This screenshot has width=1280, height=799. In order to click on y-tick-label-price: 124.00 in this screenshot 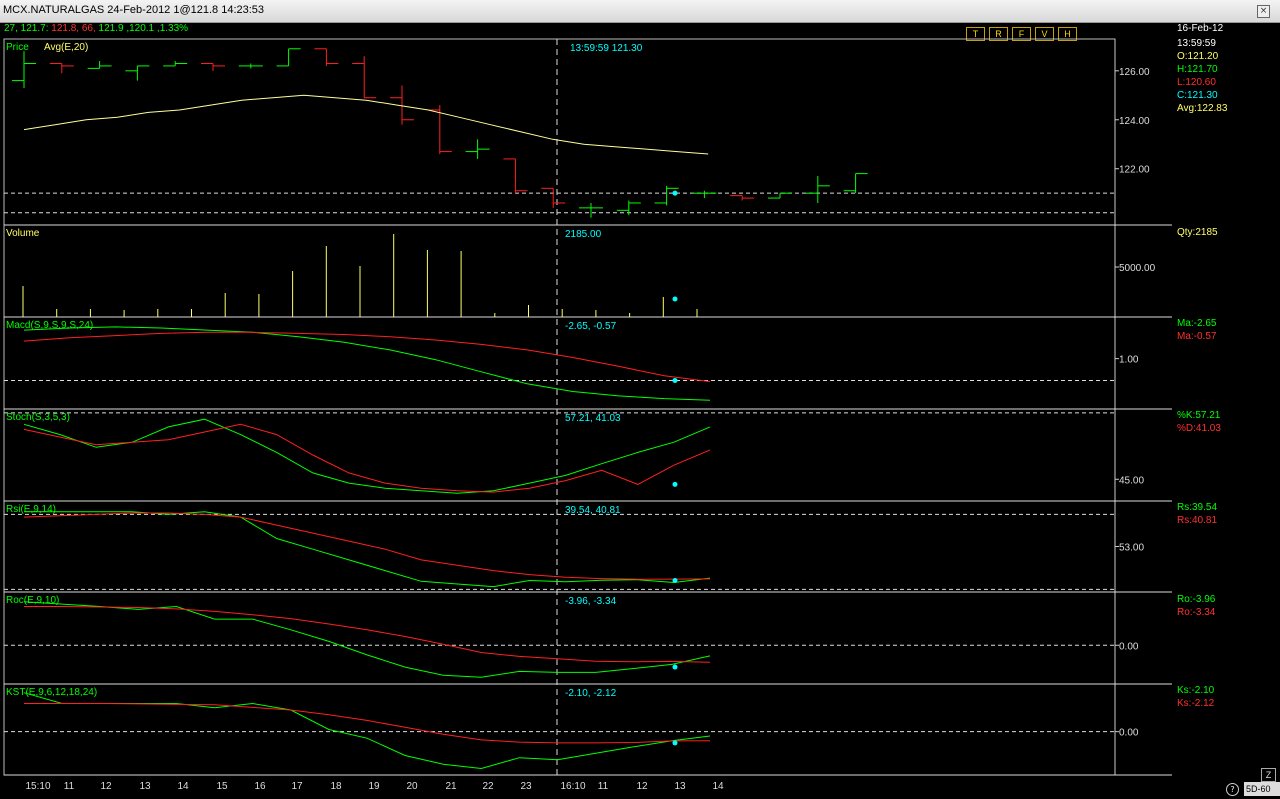, I will do `click(1134, 121)`.